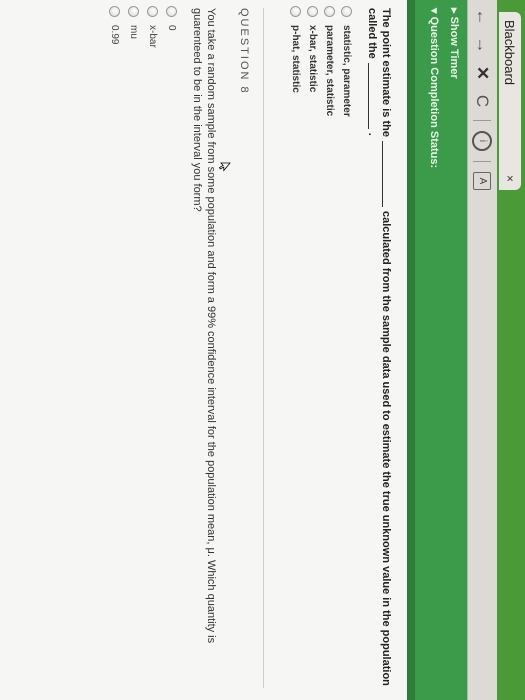  I want to click on forward-arrow-icon: →, so click(483, 45).